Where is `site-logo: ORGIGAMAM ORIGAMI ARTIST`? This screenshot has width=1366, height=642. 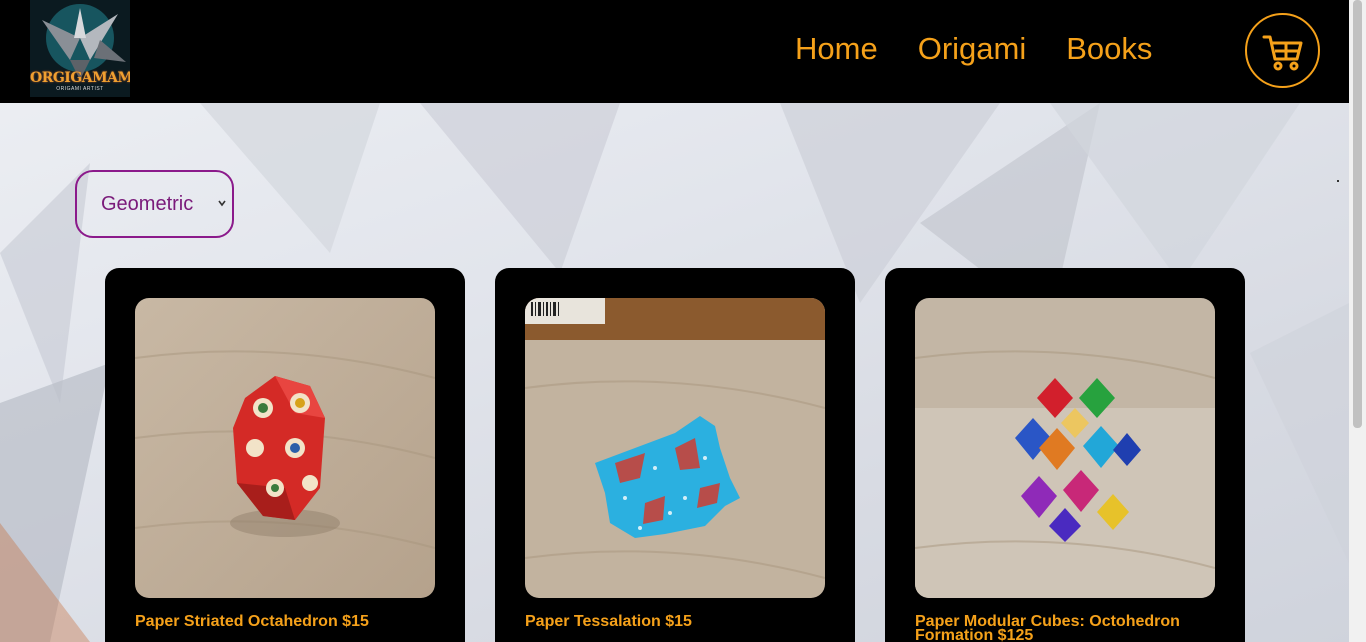 site-logo: ORGIGAMAM ORIGAMI ARTIST is located at coordinates (80, 48).